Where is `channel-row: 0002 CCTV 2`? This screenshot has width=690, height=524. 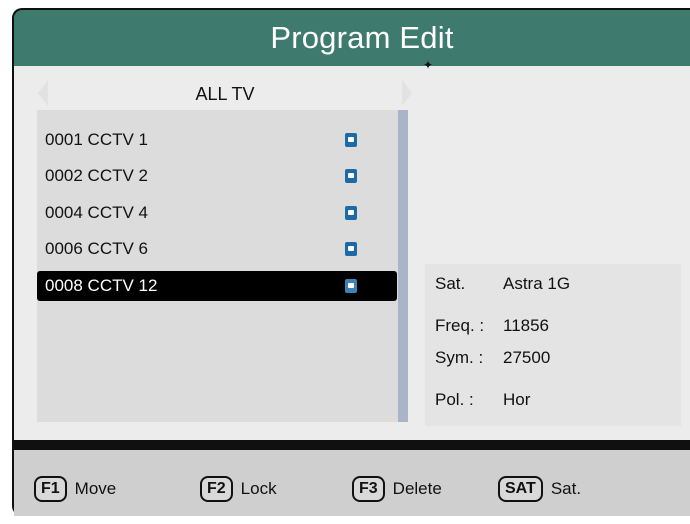 channel-row: 0002 CCTV 2 is located at coordinates (217, 176).